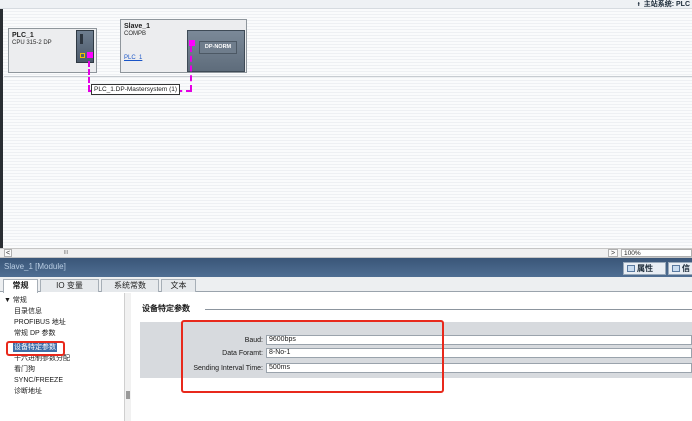  I want to click on properties-icon, so click(631, 268).